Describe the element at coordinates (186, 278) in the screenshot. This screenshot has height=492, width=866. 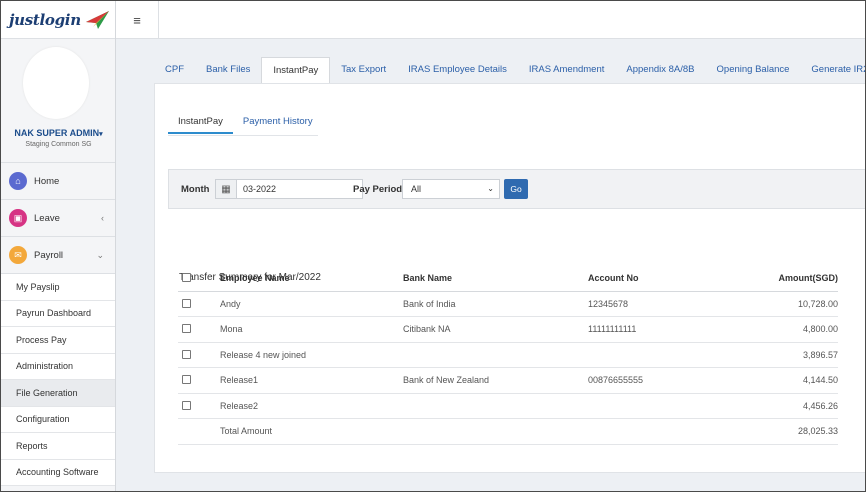
I see `select-all-checkbox` at that location.